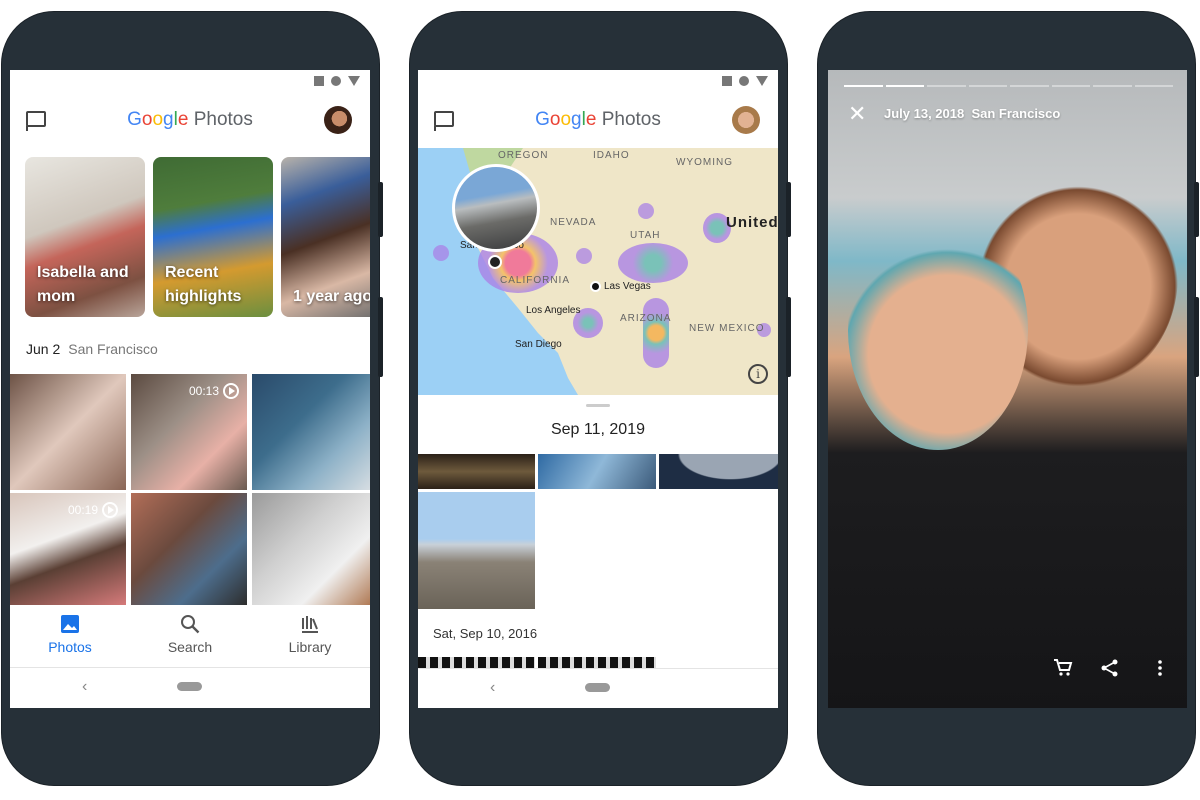 This screenshot has width=1200, height=800. Describe the element at coordinates (645, 235) in the screenshot. I see `map-label-region: UTAH` at that location.